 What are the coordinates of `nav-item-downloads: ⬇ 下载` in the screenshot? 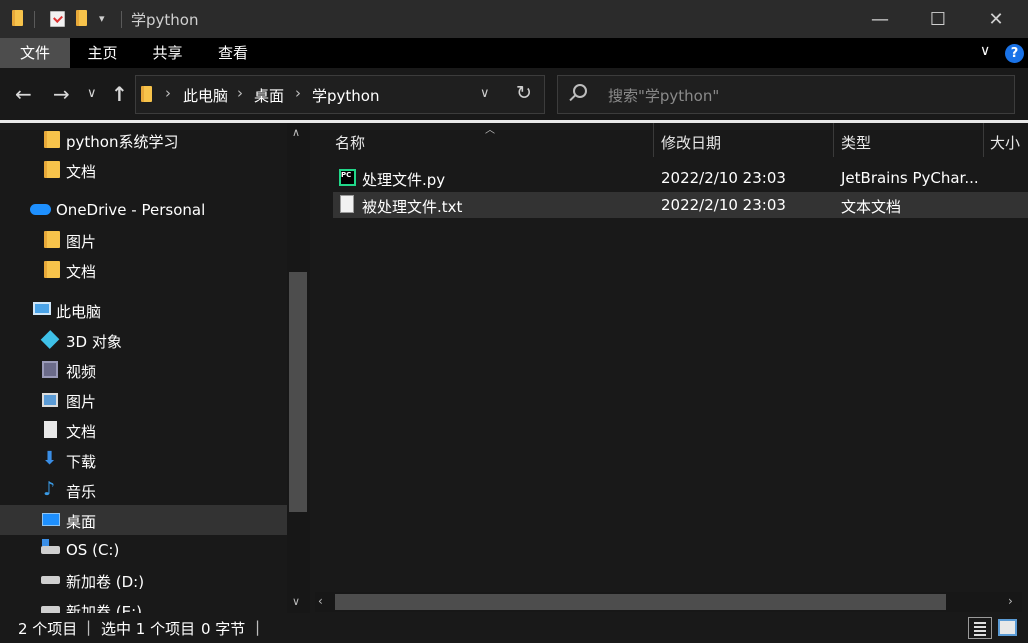 It's located at (143, 460).